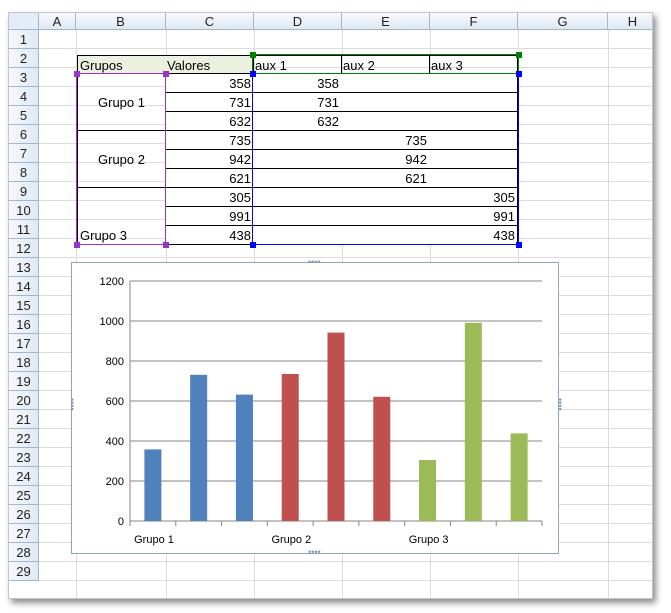  What do you see at coordinates (386, 21) in the screenshot?
I see `column-header-e: E` at bounding box center [386, 21].